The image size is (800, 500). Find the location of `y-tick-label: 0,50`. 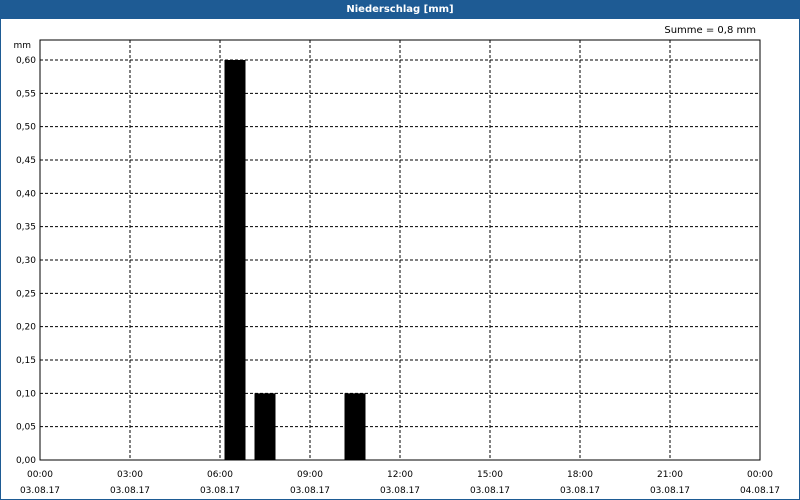

y-tick-label: 0,50 is located at coordinates (26, 128).